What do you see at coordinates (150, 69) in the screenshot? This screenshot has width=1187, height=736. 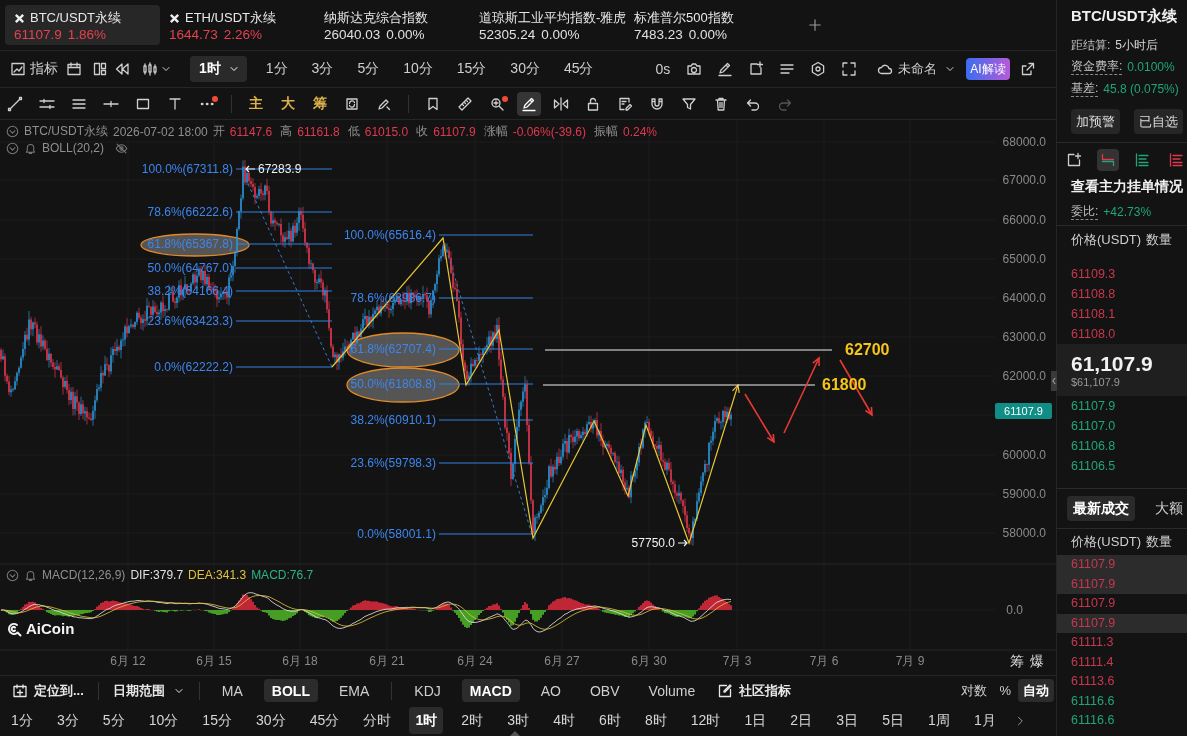 I see `candlestick-icon` at bounding box center [150, 69].